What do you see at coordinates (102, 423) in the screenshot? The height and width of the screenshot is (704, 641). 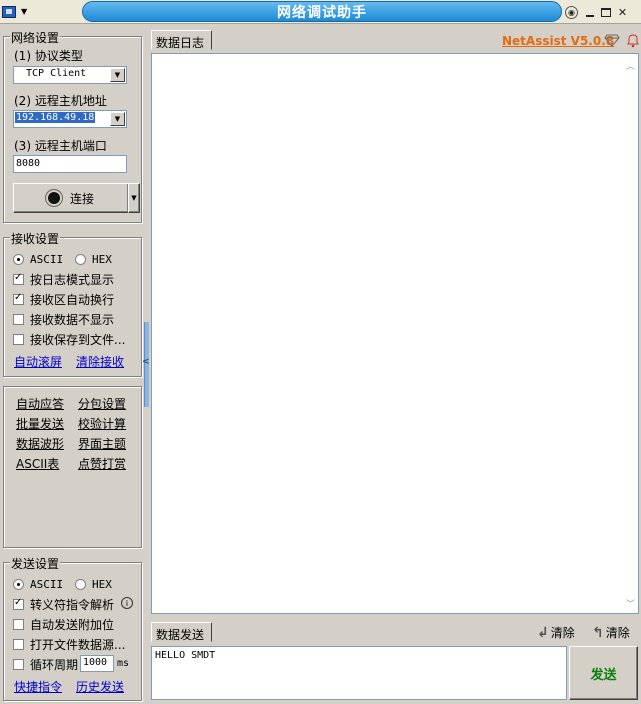 I see `tool-checksum: 校验计算` at bounding box center [102, 423].